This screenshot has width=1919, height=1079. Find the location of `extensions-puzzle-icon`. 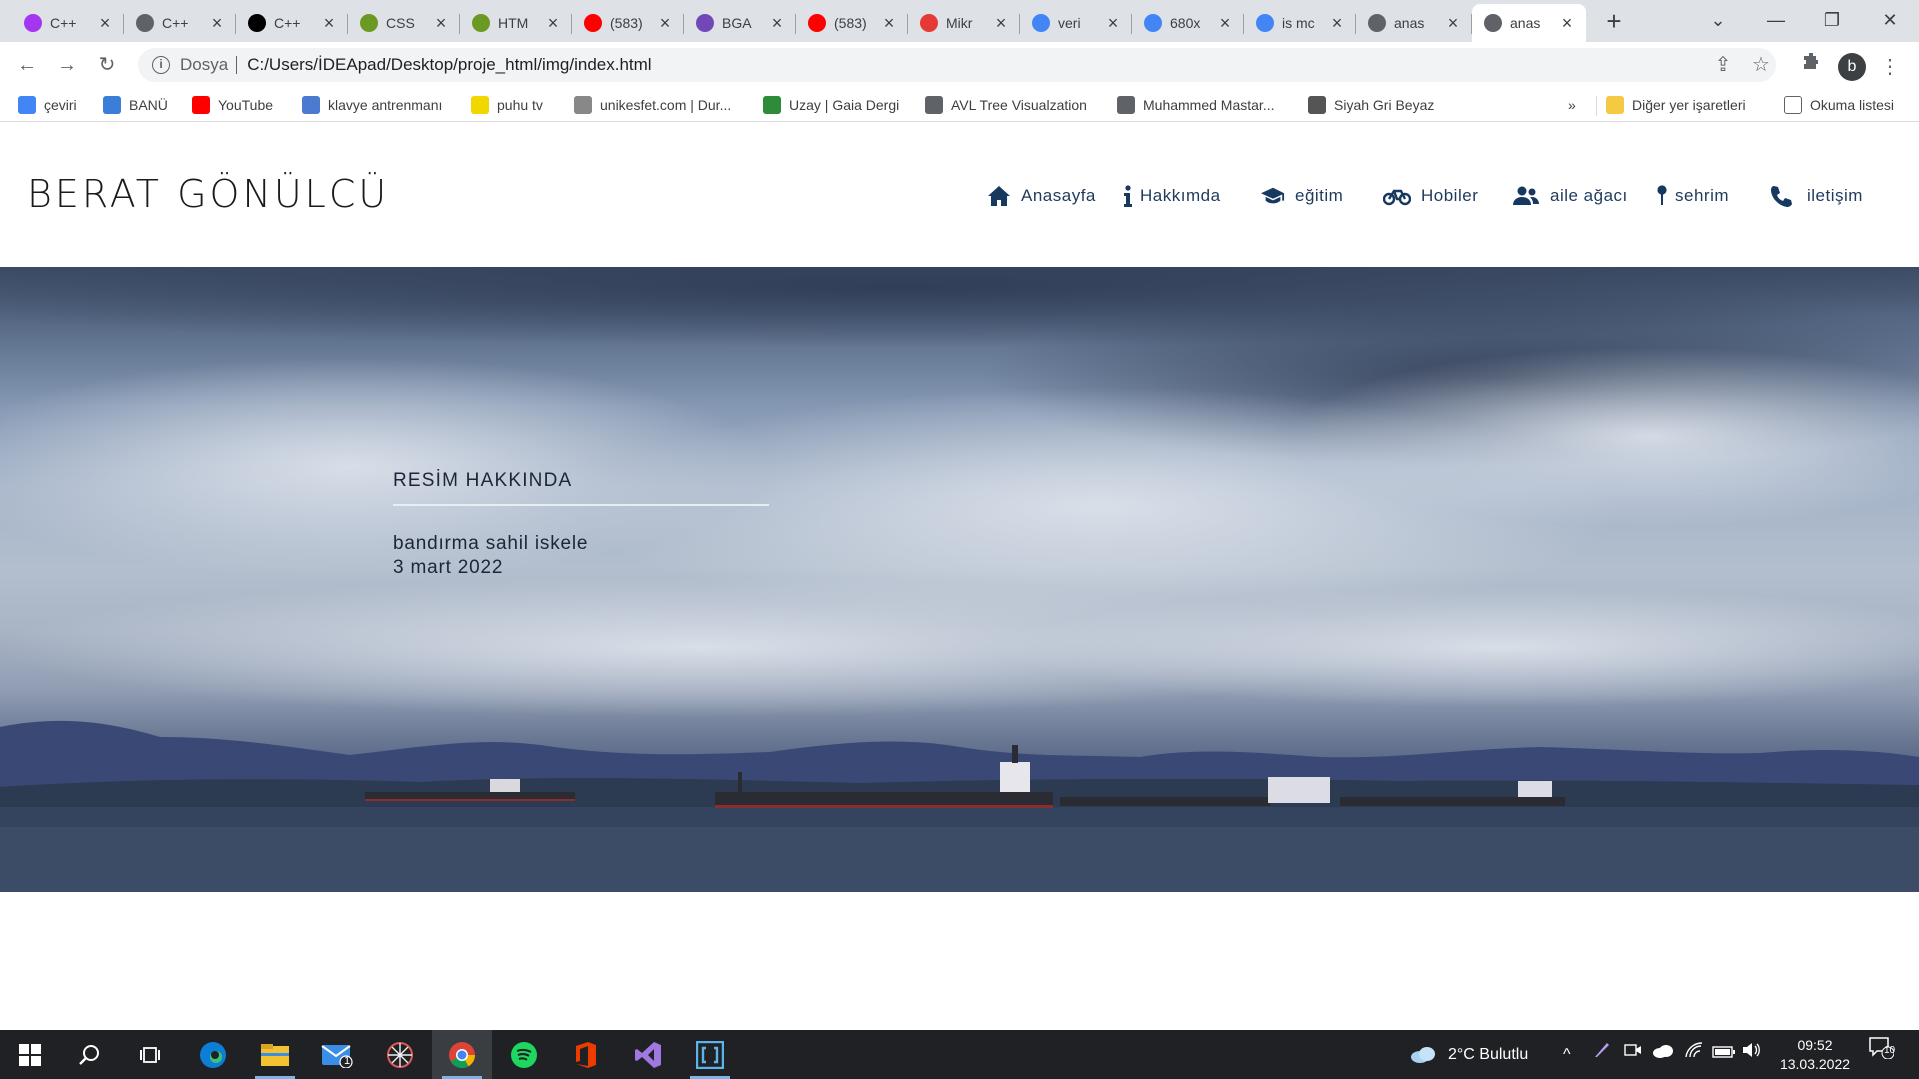

extensions-puzzle-icon is located at coordinates (1811, 65).